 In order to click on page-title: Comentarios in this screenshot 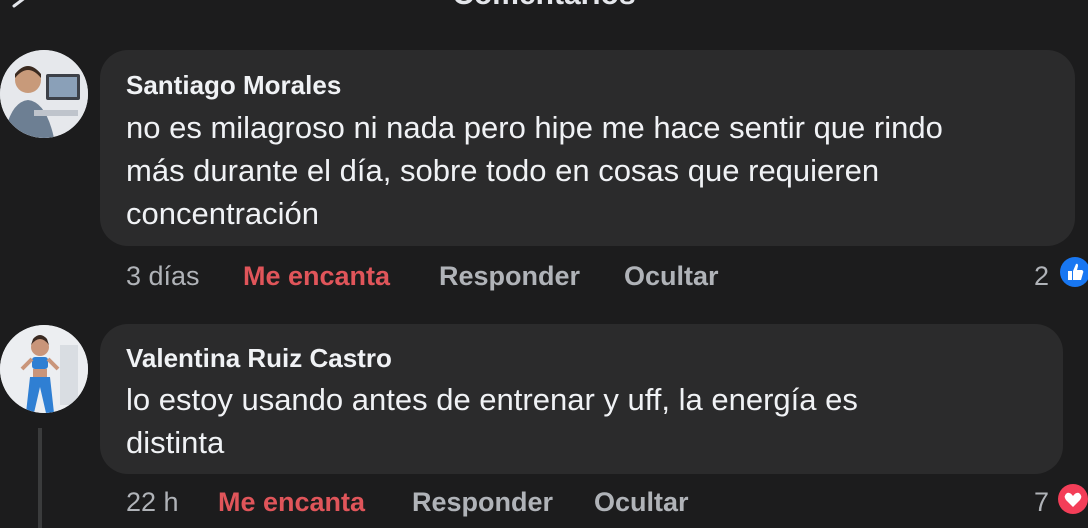, I will do `click(544, 6)`.